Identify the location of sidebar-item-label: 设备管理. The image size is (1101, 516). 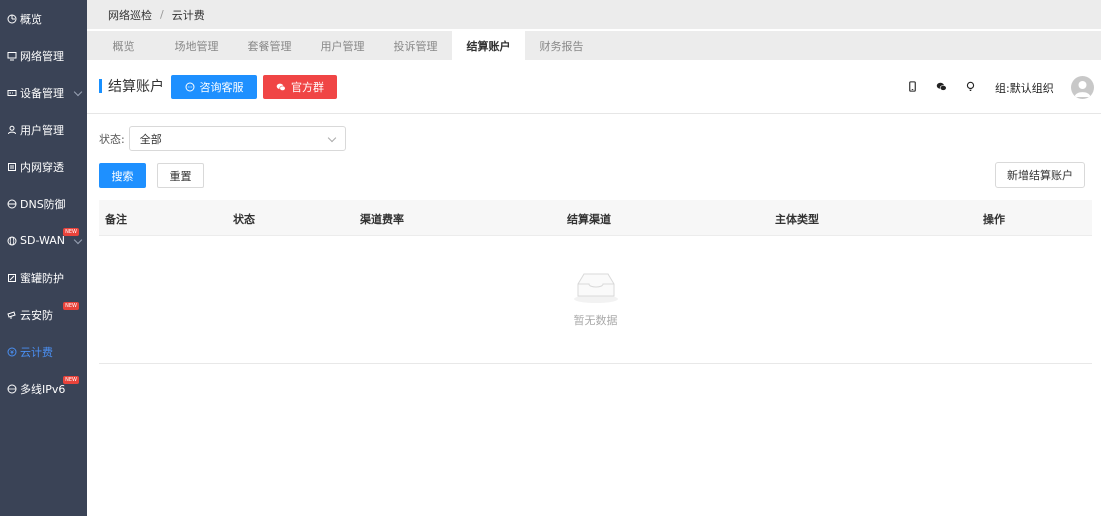
(42, 93).